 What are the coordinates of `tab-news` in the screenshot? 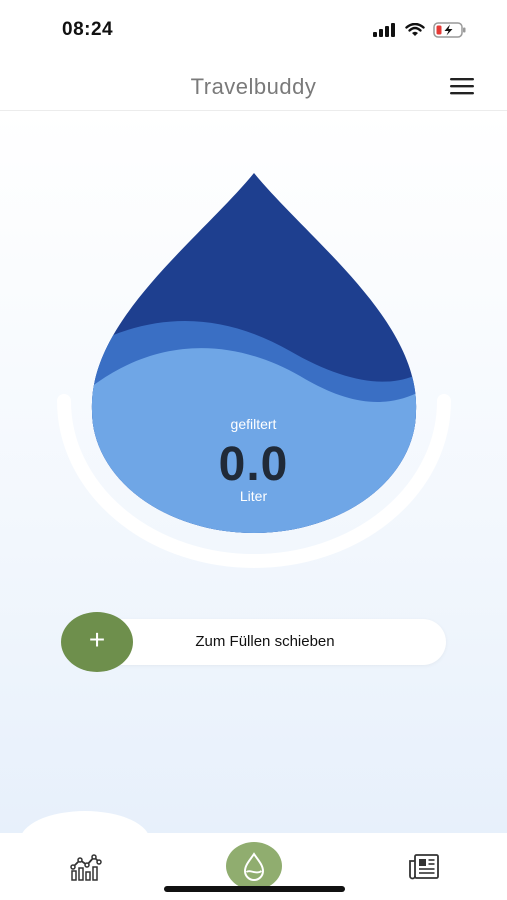 It's located at (424, 867).